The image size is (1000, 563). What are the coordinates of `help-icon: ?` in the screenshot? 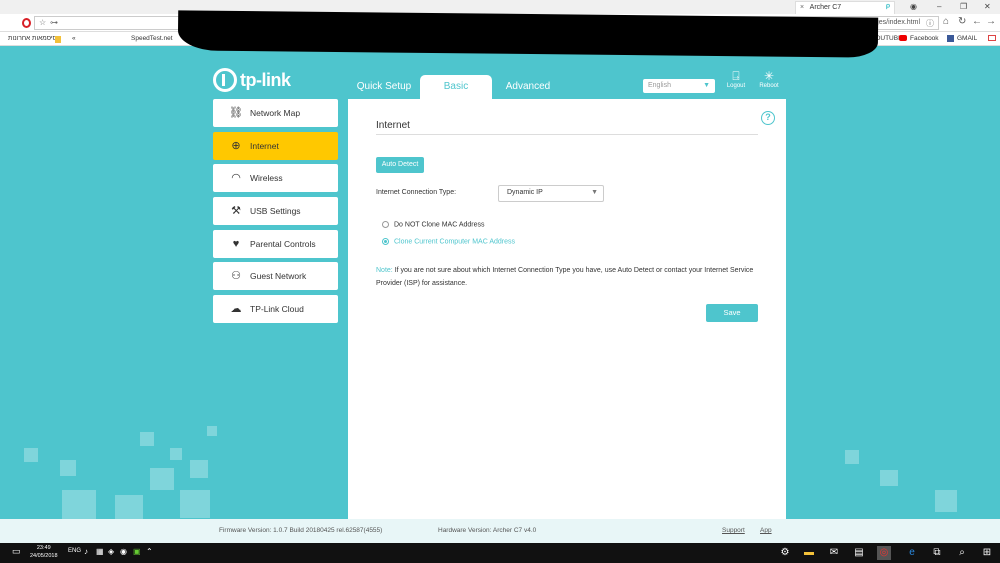 It's located at (768, 118).